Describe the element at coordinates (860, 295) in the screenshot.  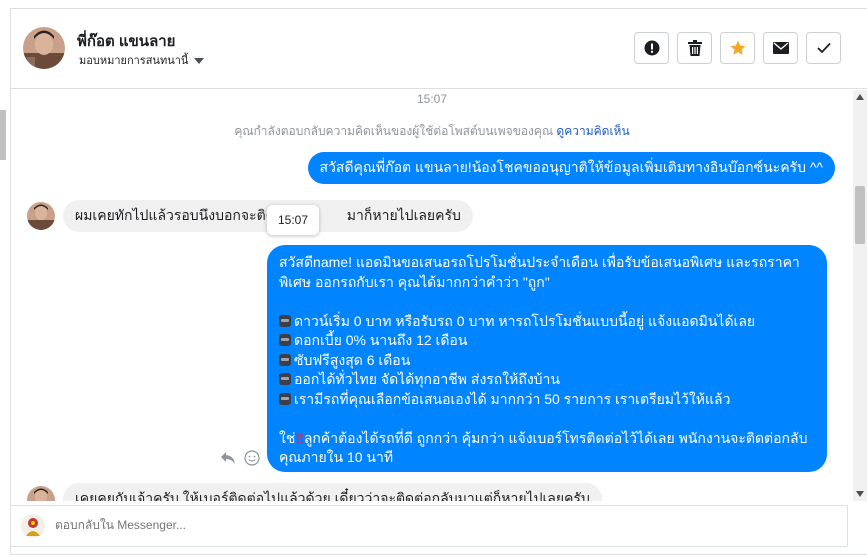
I see `thread-scrollbar` at that location.